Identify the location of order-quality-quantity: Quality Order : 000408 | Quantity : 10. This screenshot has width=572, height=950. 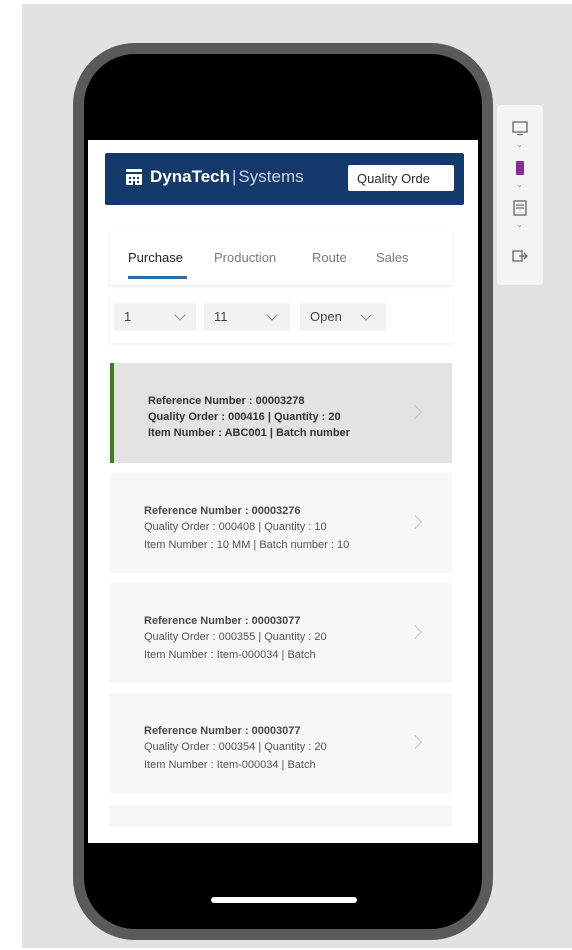
(235, 527).